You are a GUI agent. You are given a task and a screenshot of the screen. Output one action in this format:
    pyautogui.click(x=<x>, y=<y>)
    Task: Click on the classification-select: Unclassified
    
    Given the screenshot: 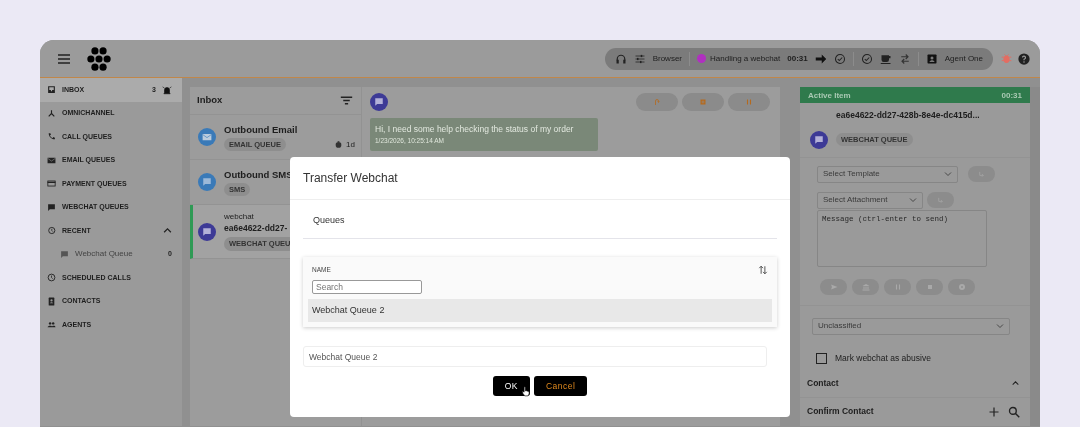 What is the action you would take?
    pyautogui.click(x=911, y=326)
    